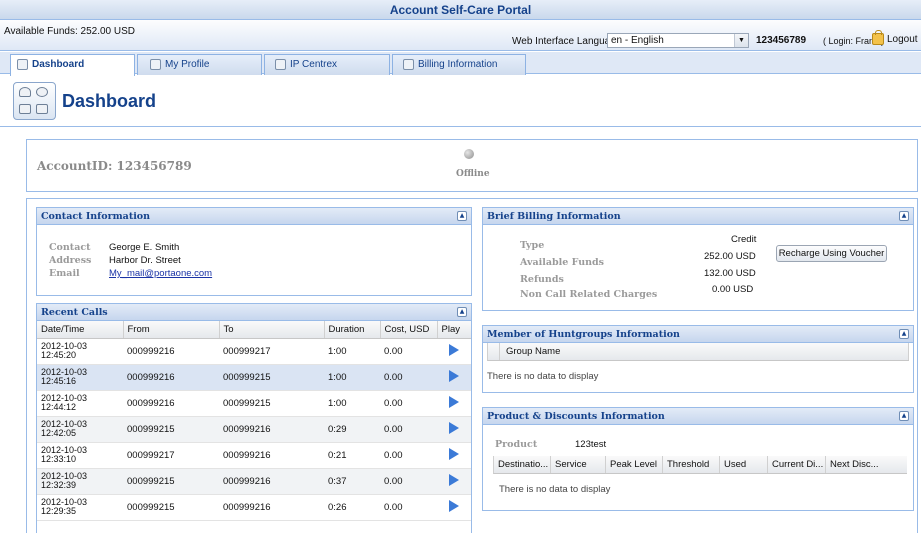 This screenshot has height=533, width=921. I want to click on logout-button: Logout, so click(895, 37).